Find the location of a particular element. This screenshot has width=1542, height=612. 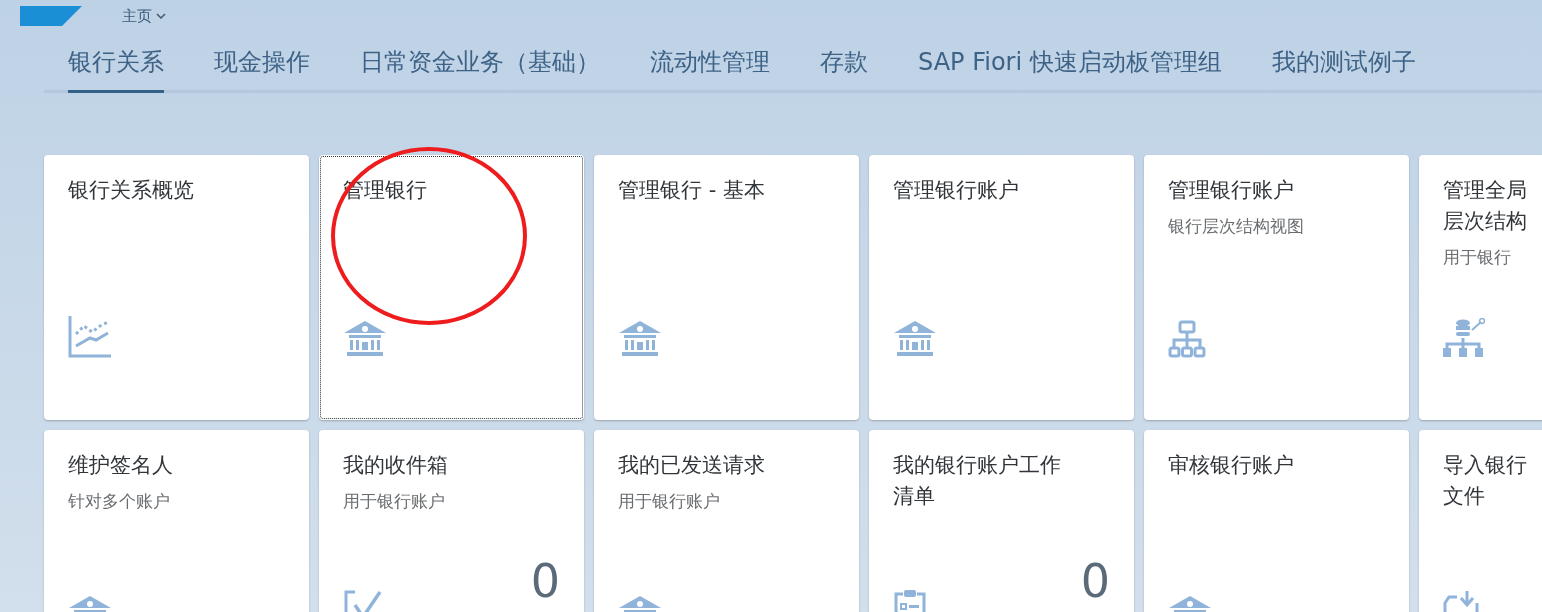

tile-subtitle: 用于银行 is located at coordinates (1477, 257).